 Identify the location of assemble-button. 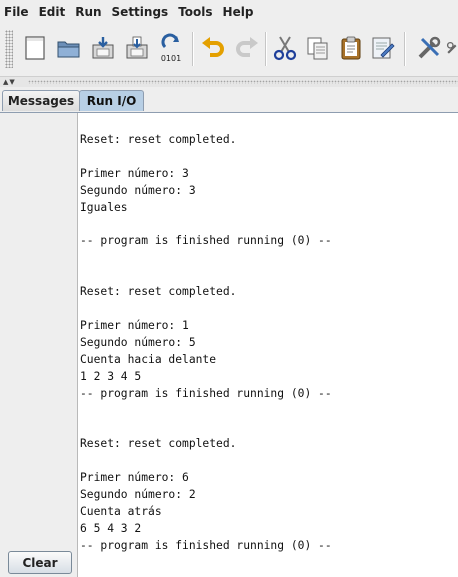
(429, 48).